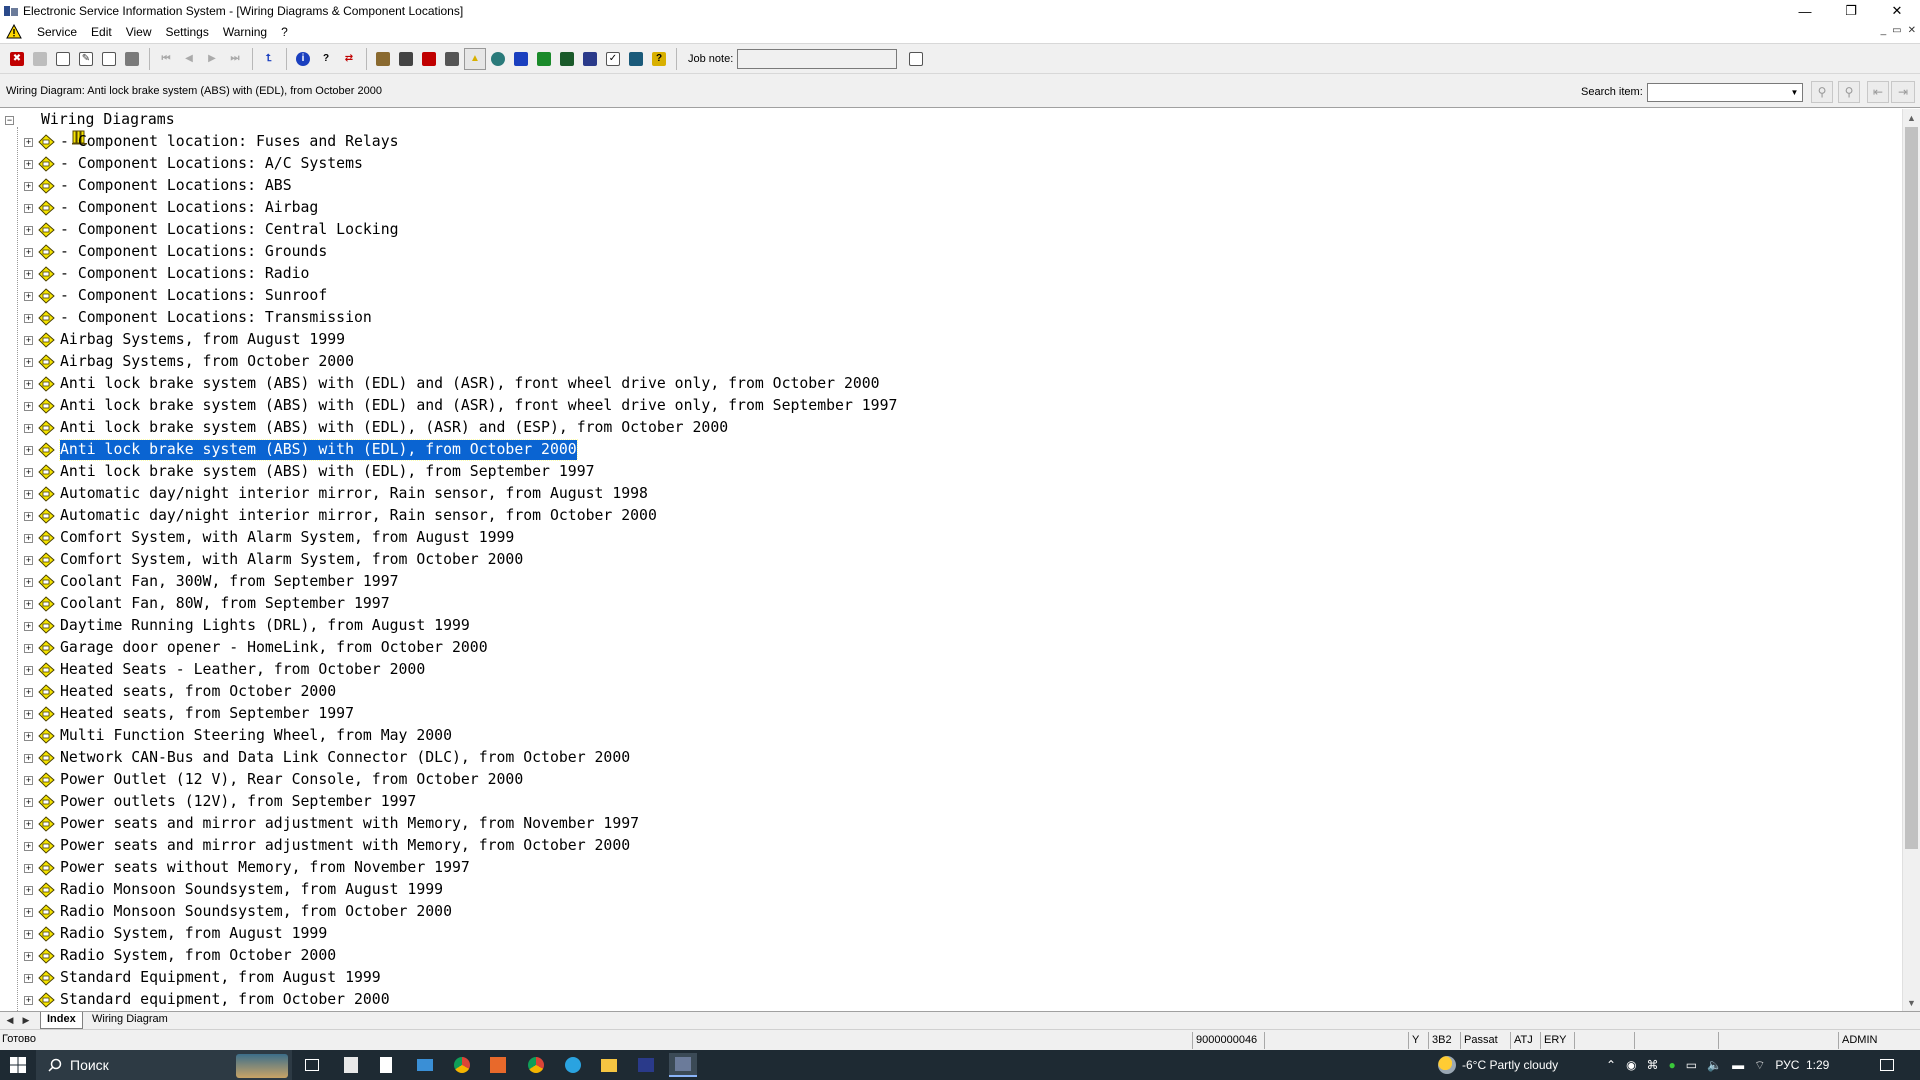 The height and width of the screenshot is (1080, 1920). What do you see at coordinates (916, 59) in the screenshot?
I see `job-note-button` at bounding box center [916, 59].